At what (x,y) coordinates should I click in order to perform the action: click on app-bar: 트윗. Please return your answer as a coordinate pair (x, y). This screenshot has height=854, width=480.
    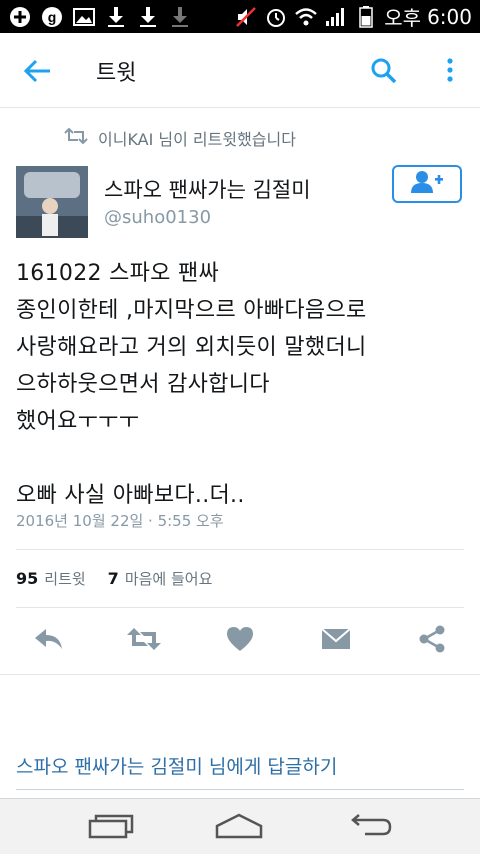
    Looking at the image, I should click on (240, 70).